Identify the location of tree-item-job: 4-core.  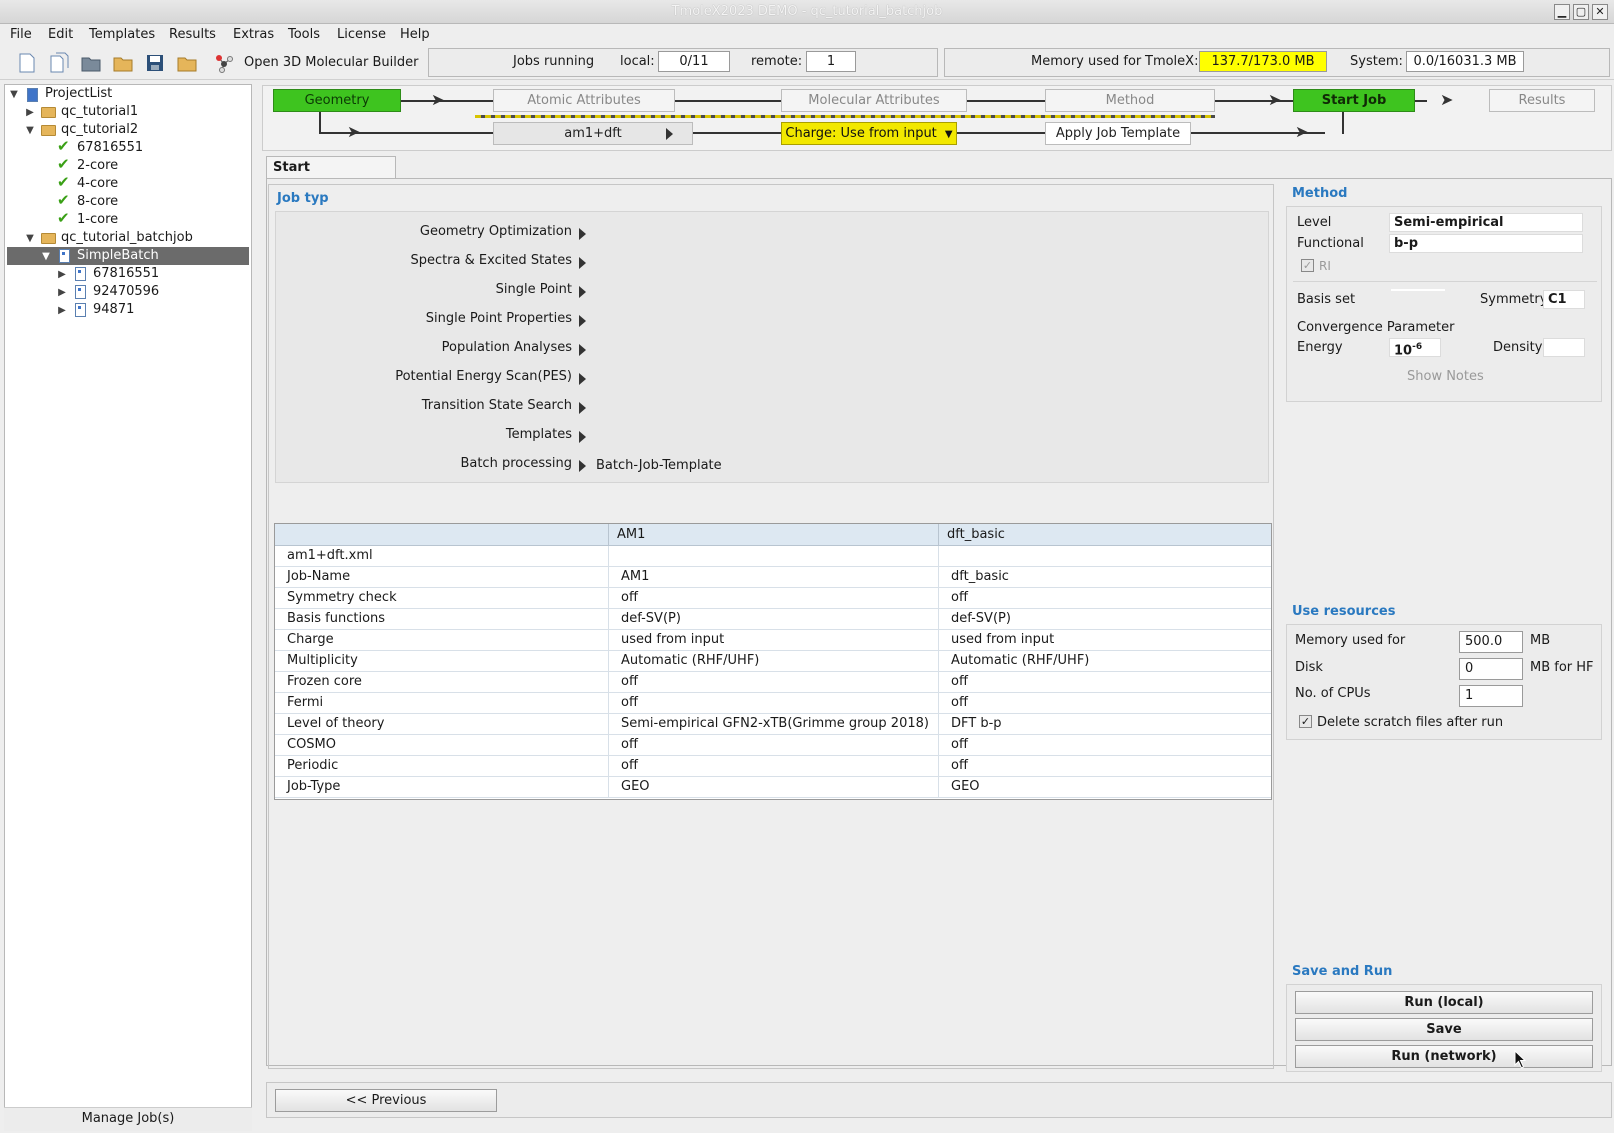
(97, 184).